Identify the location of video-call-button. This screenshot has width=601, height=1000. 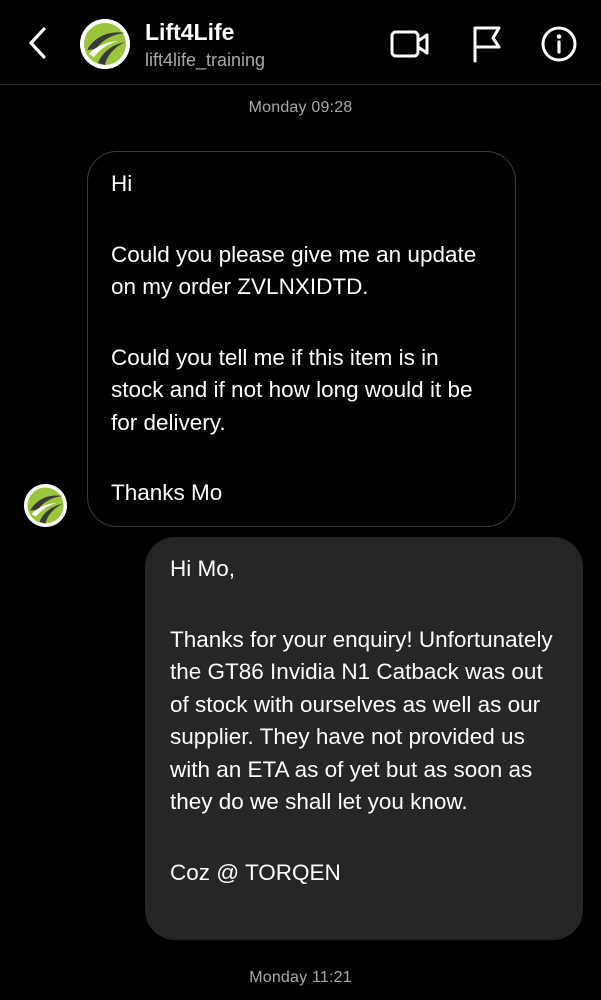
(410, 44).